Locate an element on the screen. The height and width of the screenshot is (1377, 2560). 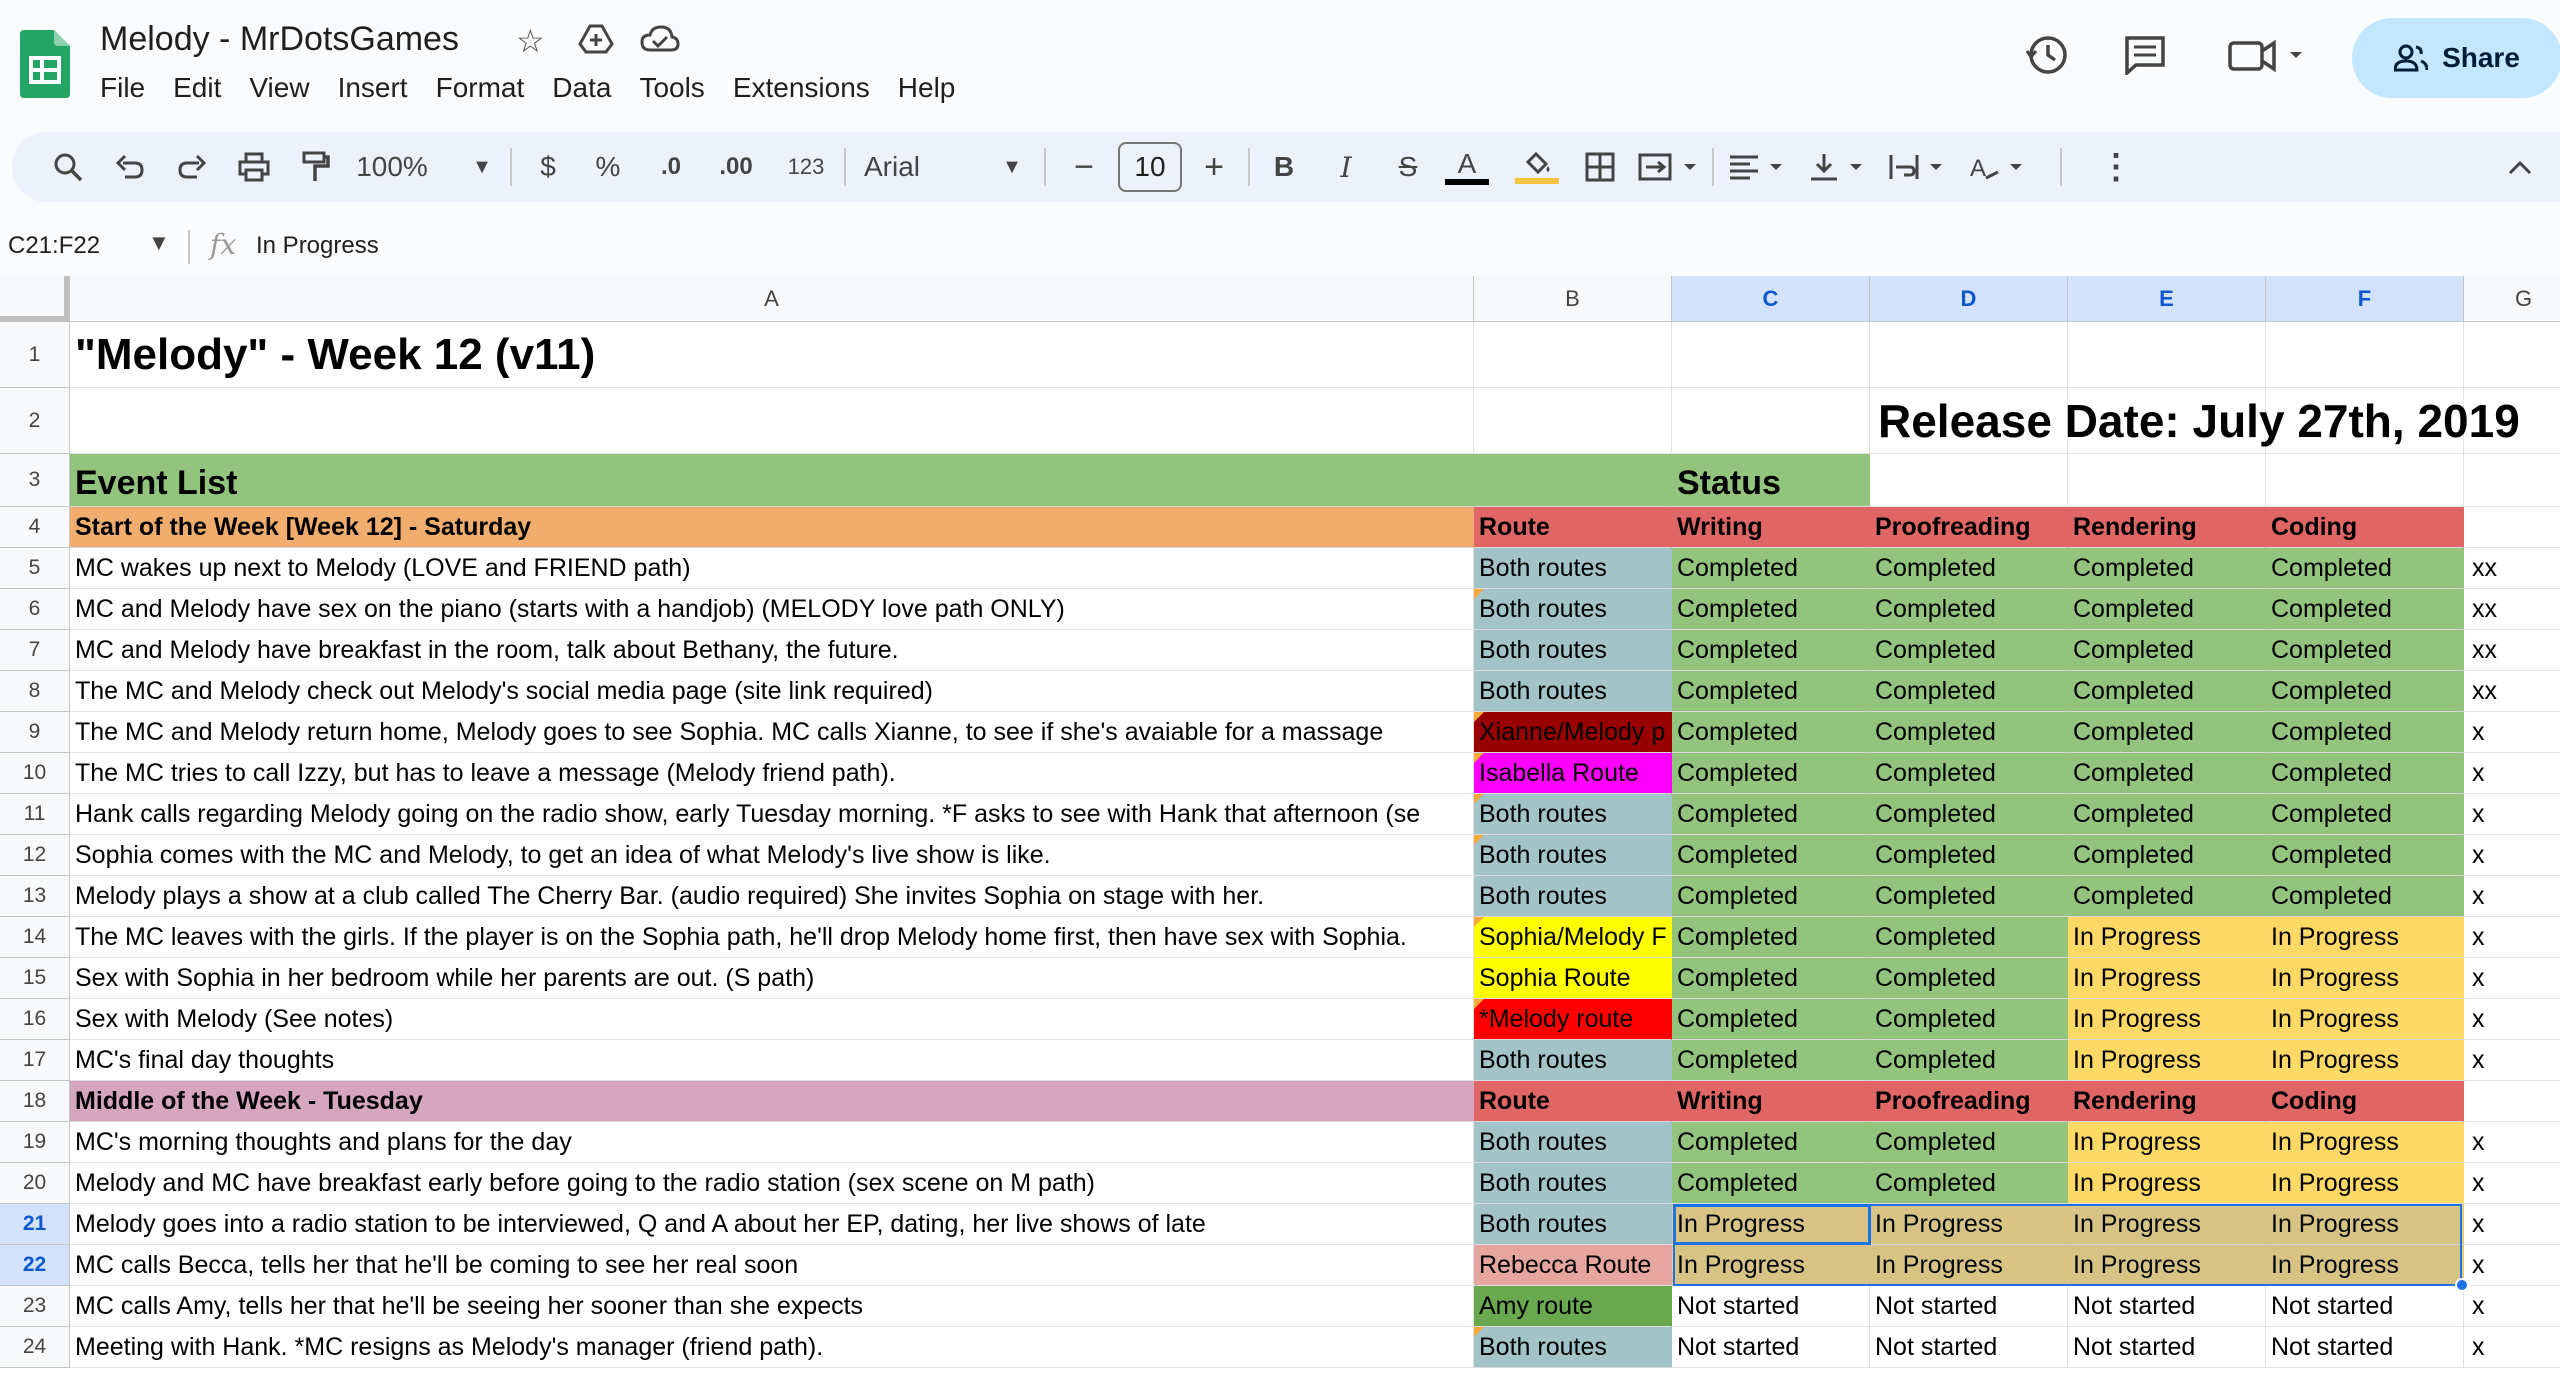
cell-e22: In Progress is located at coordinates (2167, 1265).